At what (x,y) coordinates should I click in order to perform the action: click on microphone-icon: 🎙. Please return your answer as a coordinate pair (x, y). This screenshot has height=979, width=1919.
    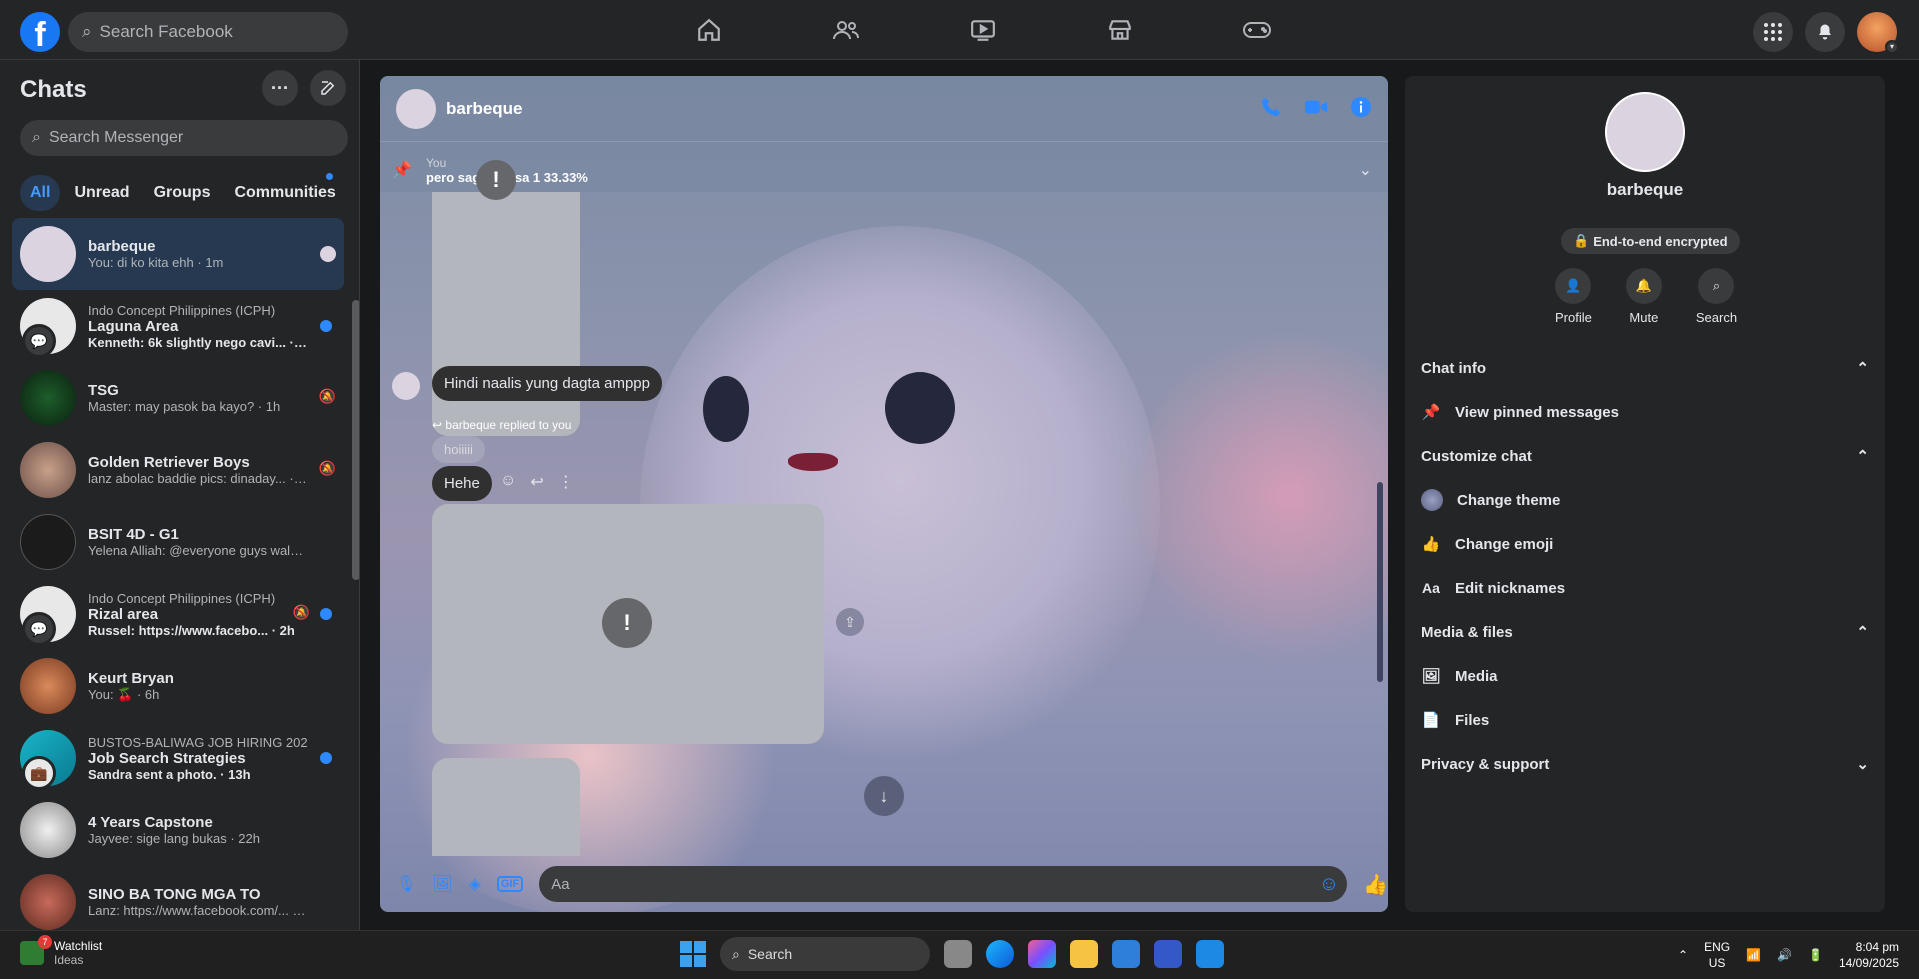
    Looking at the image, I should click on (406, 884).